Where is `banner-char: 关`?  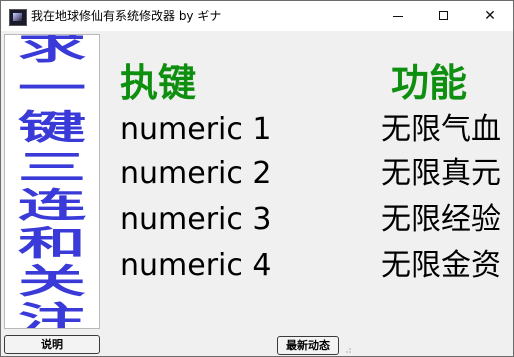
banner-char: 关 is located at coordinates (52, 281).